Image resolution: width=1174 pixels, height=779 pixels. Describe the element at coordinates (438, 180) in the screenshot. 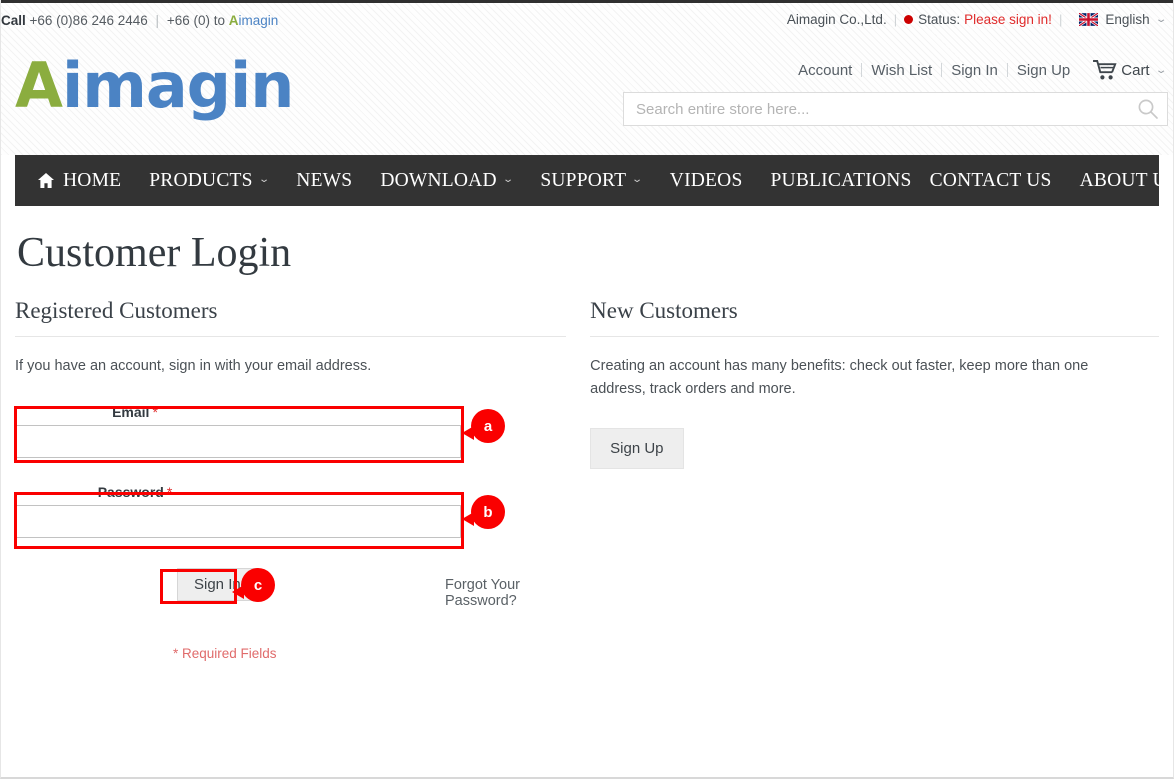

I see `nav-label: DOWNLOAD` at that location.